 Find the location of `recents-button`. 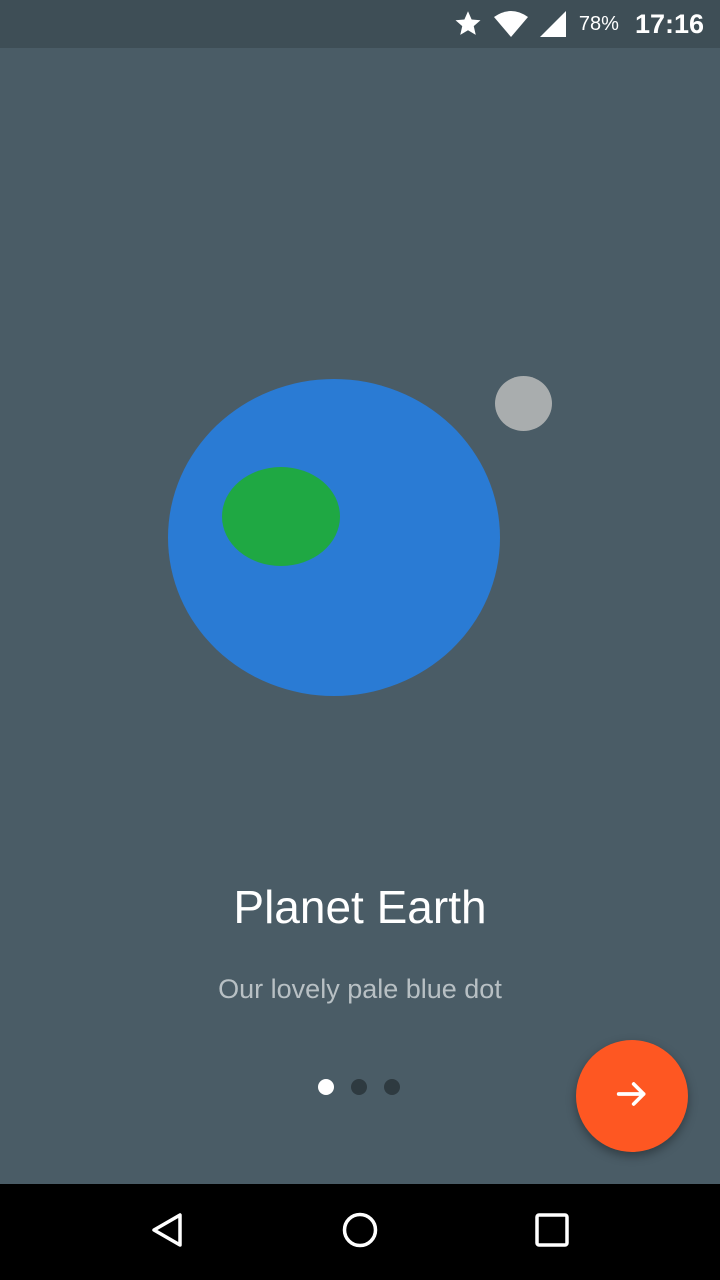

recents-button is located at coordinates (552, 1232).